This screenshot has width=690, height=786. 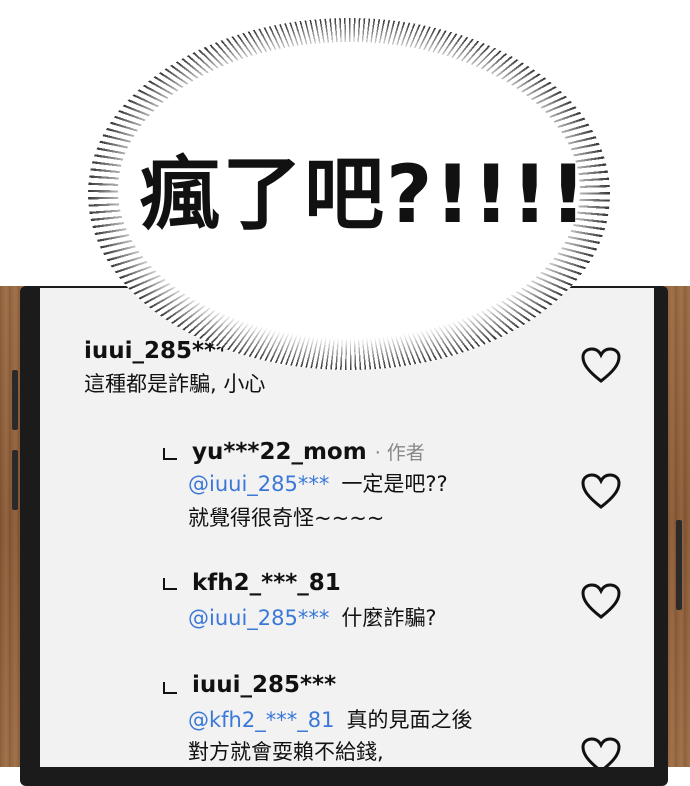 I want to click on reply-text-line: 對方就會耍賴不給錢,, so click(x=286, y=752).